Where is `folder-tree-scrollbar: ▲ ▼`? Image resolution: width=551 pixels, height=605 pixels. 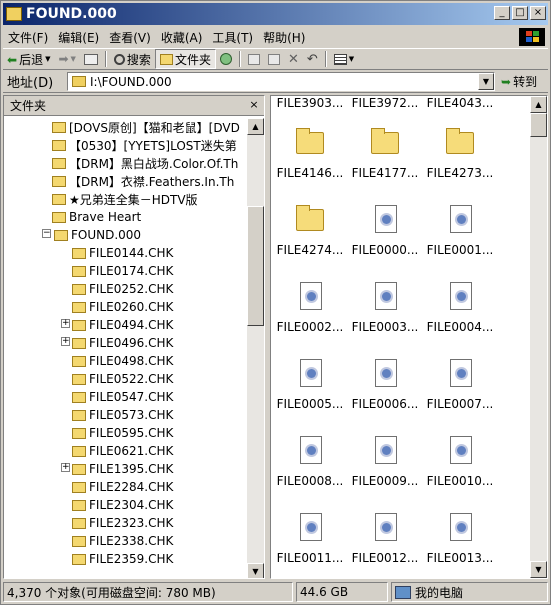
folder-tree-scrollbar: ▲ ▼ is located at coordinates (255, 348).